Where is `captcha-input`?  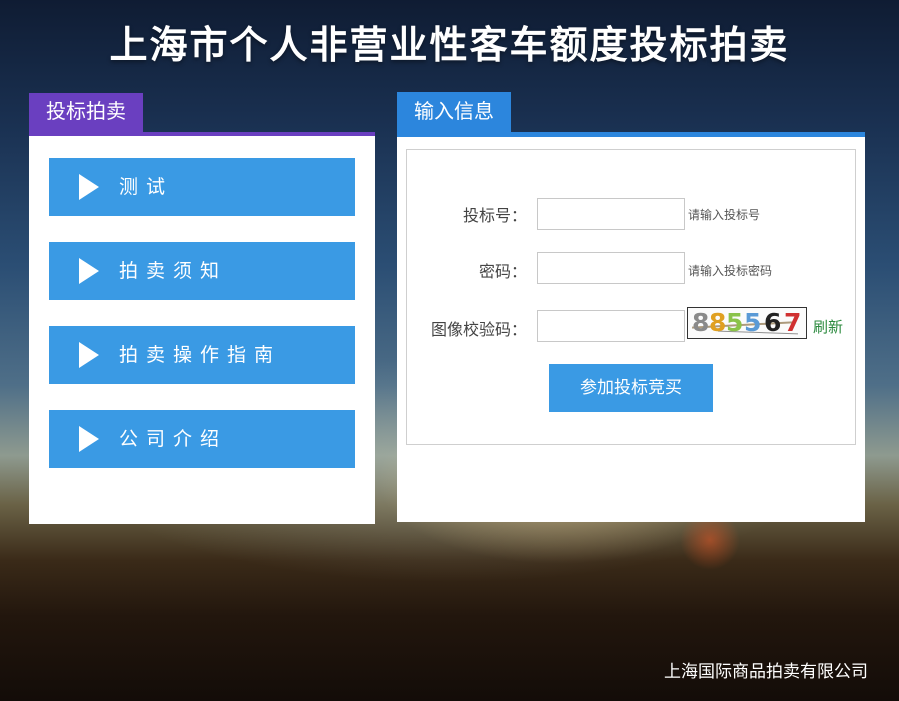 captcha-input is located at coordinates (611, 326).